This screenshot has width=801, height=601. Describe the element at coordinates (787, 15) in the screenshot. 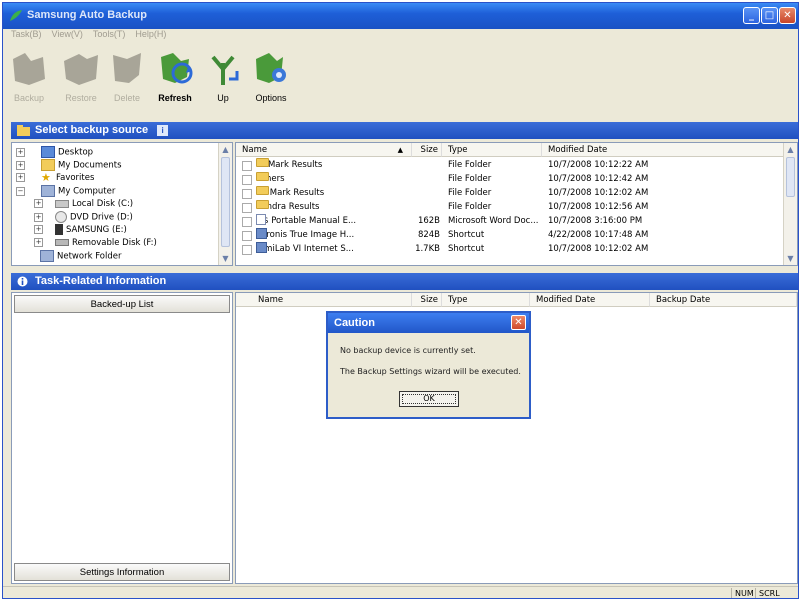

I see `close-button: ✕` at that location.